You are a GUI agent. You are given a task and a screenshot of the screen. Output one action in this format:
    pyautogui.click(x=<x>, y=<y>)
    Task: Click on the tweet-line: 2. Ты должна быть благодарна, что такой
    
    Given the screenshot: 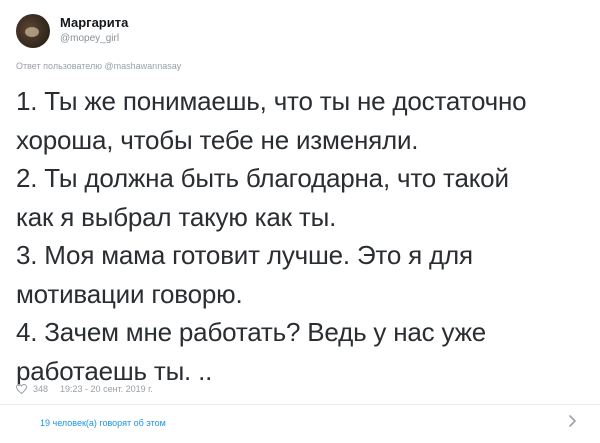 What is the action you would take?
    pyautogui.click(x=262, y=178)
    